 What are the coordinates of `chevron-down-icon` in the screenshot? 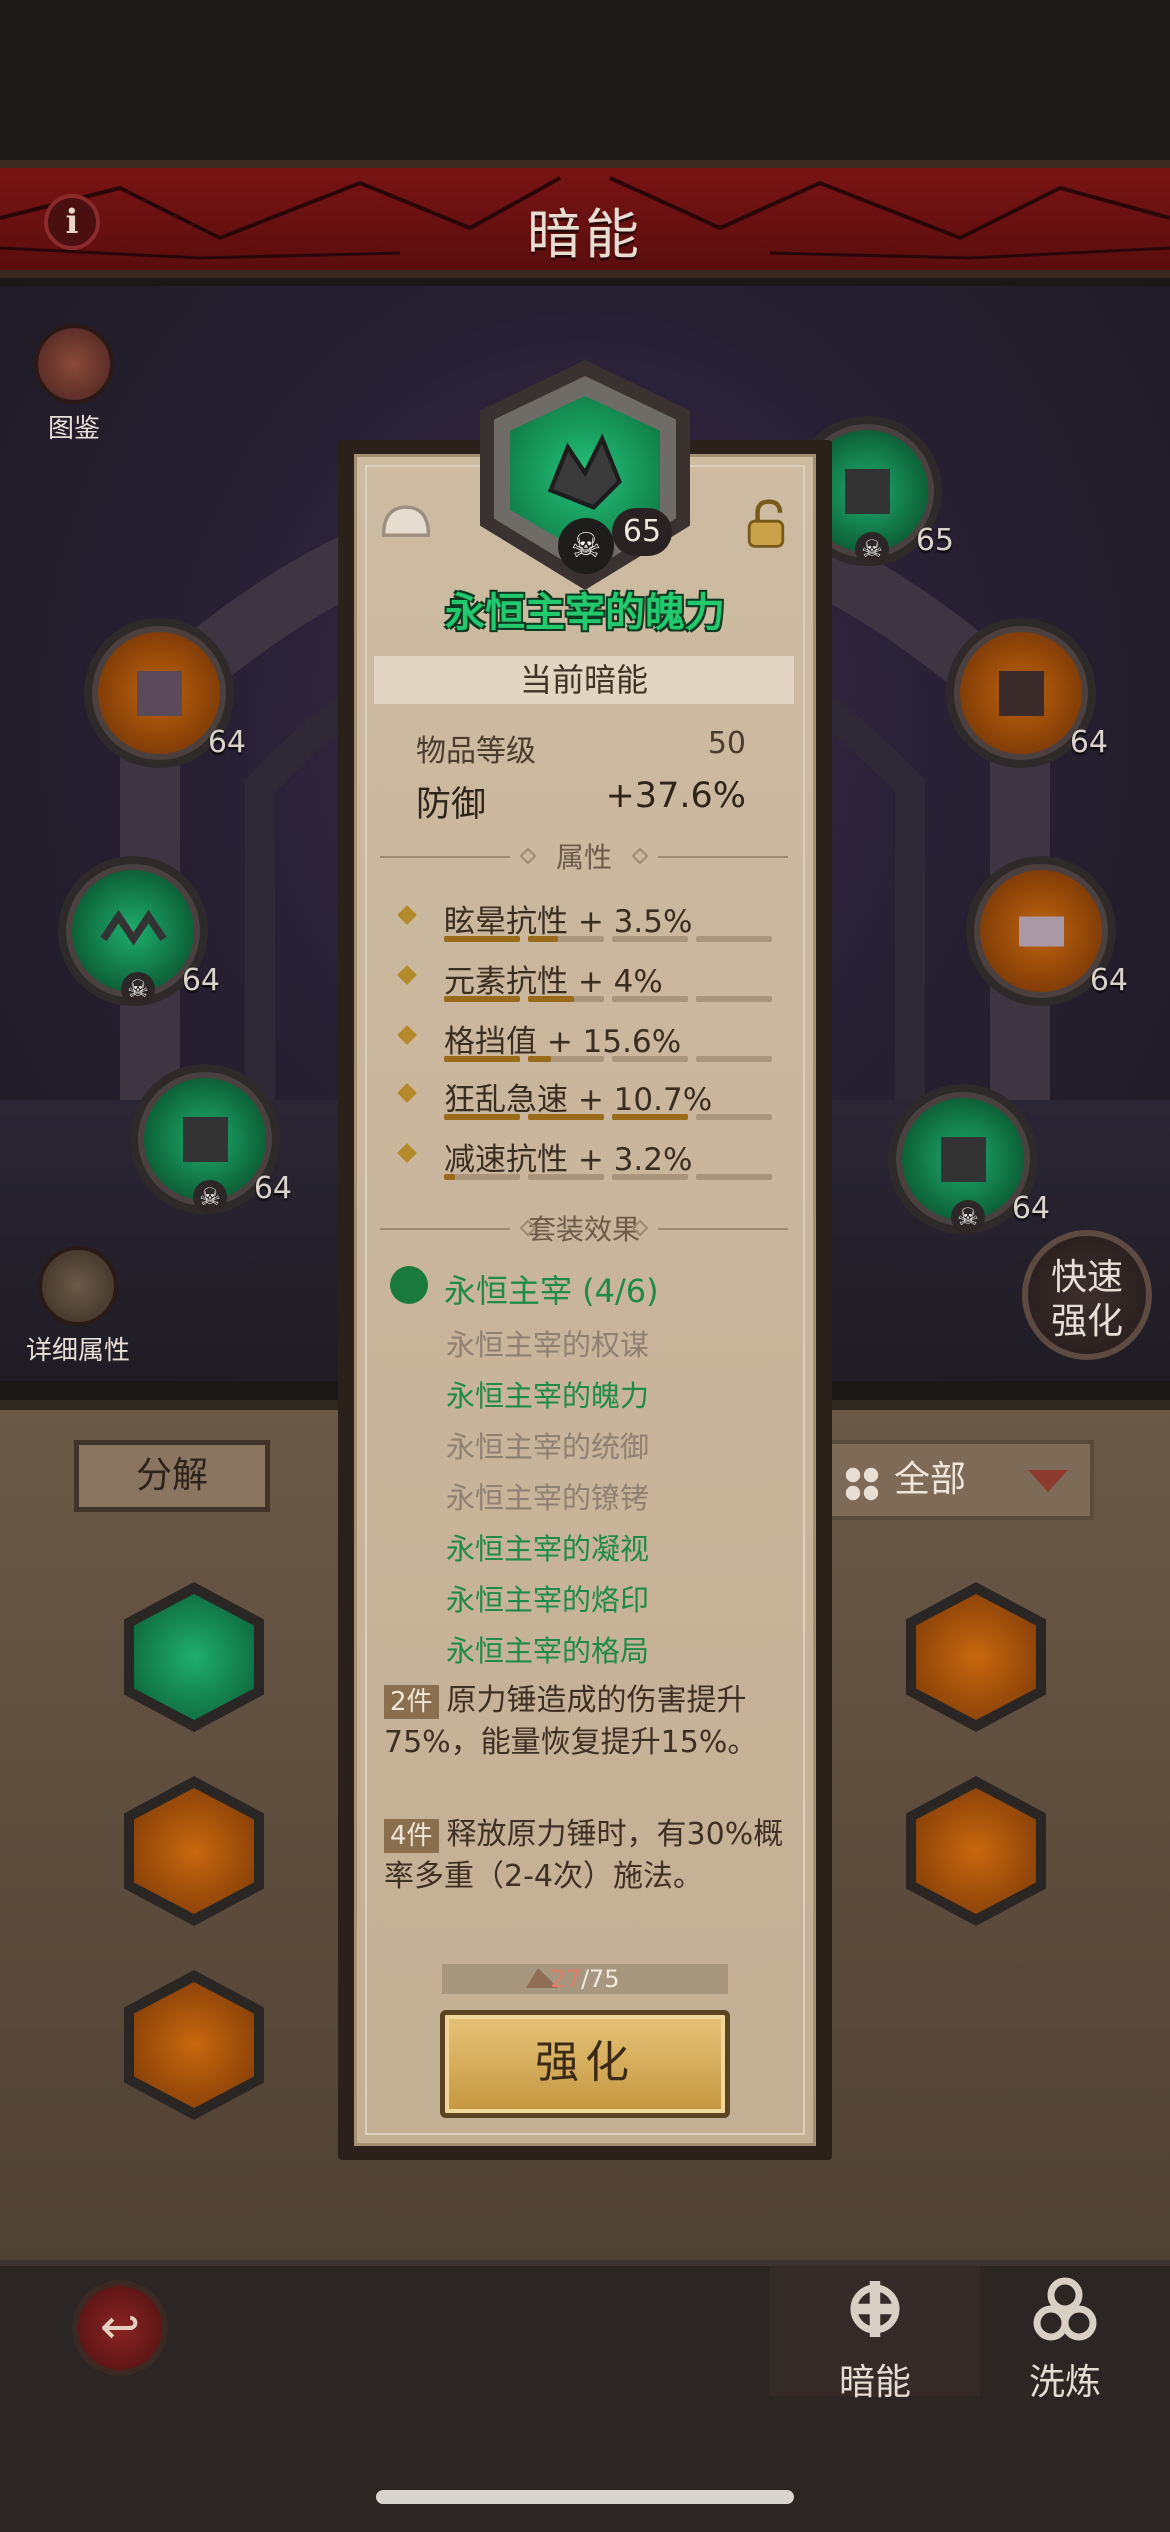 It's located at (1048, 1481).